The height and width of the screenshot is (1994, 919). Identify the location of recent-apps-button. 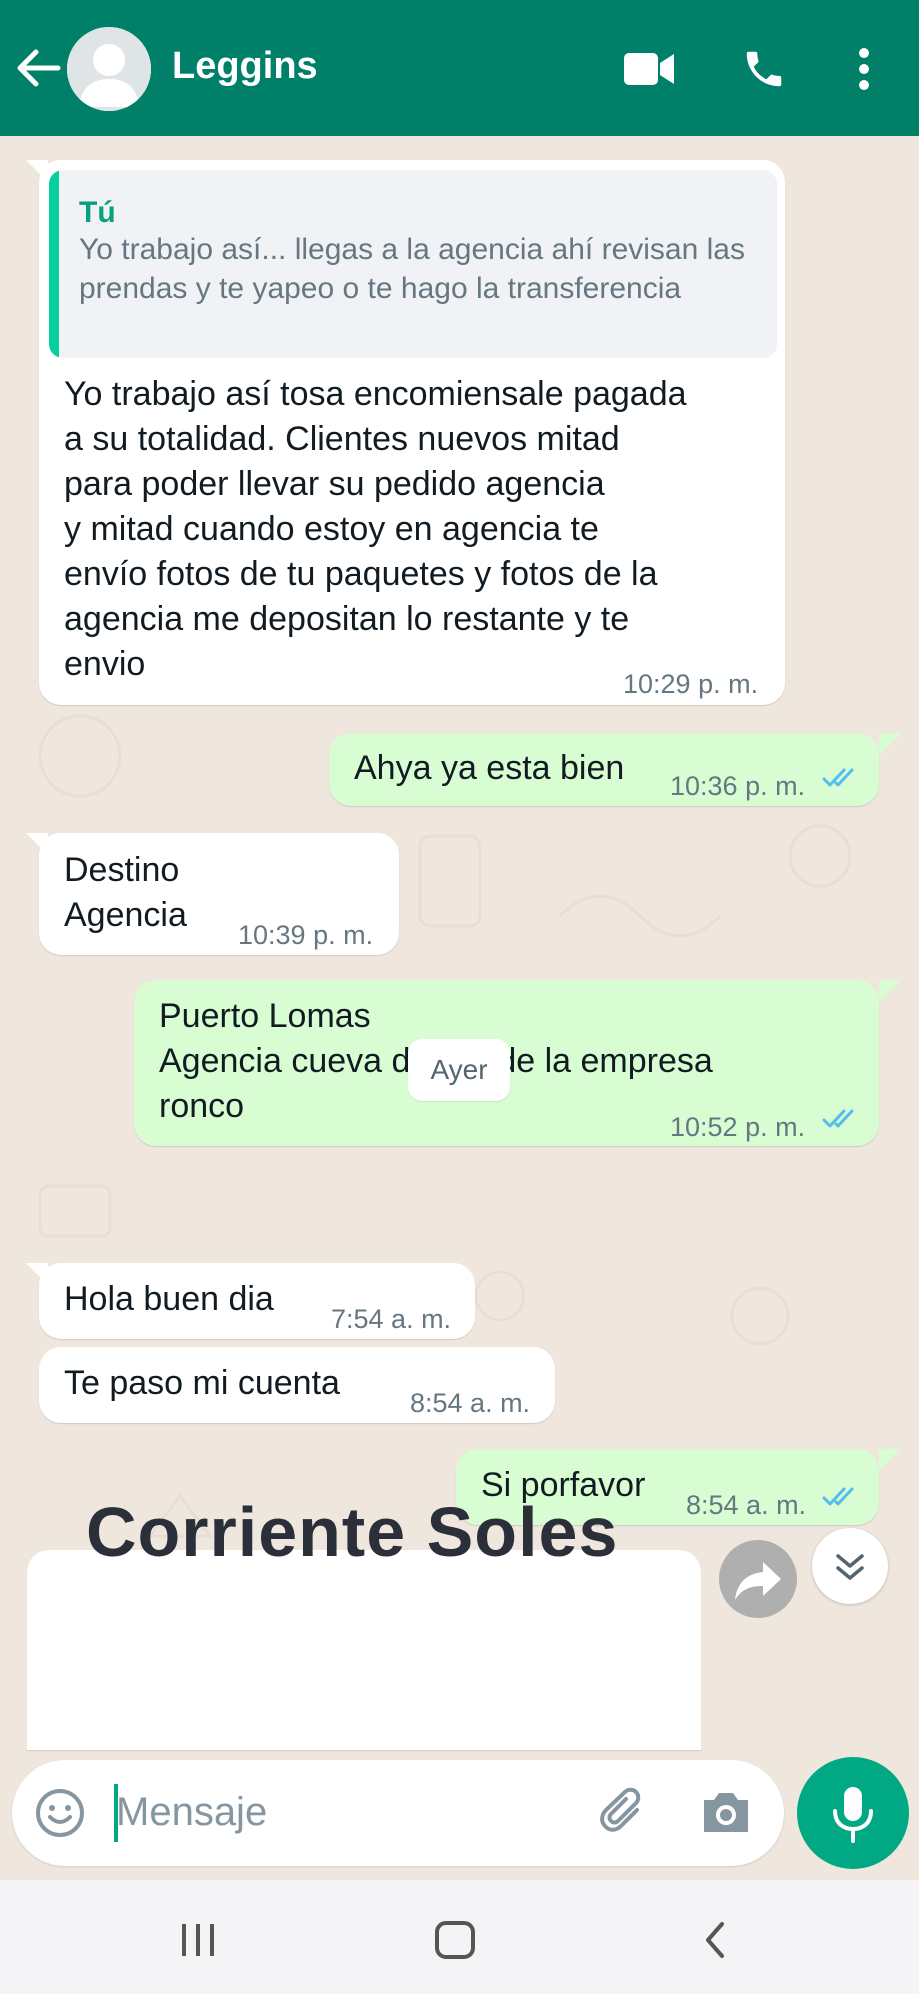
(198, 1942).